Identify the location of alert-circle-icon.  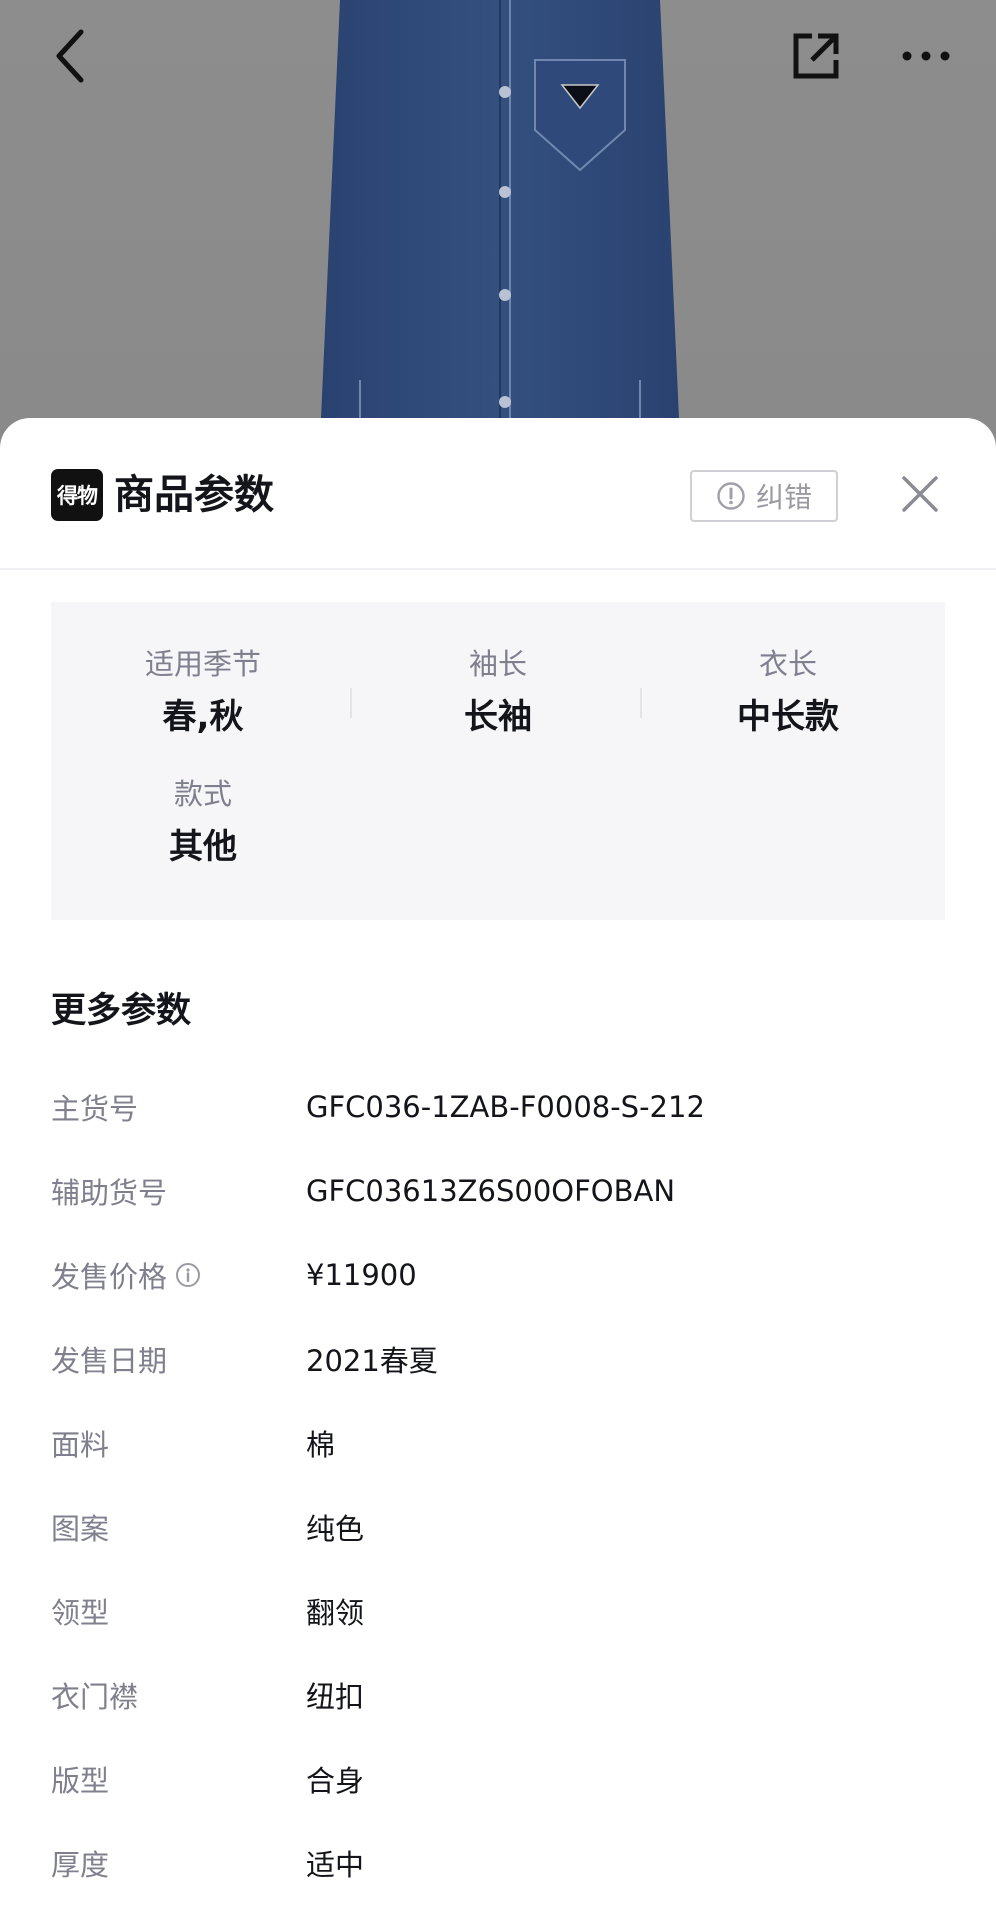
(731, 496).